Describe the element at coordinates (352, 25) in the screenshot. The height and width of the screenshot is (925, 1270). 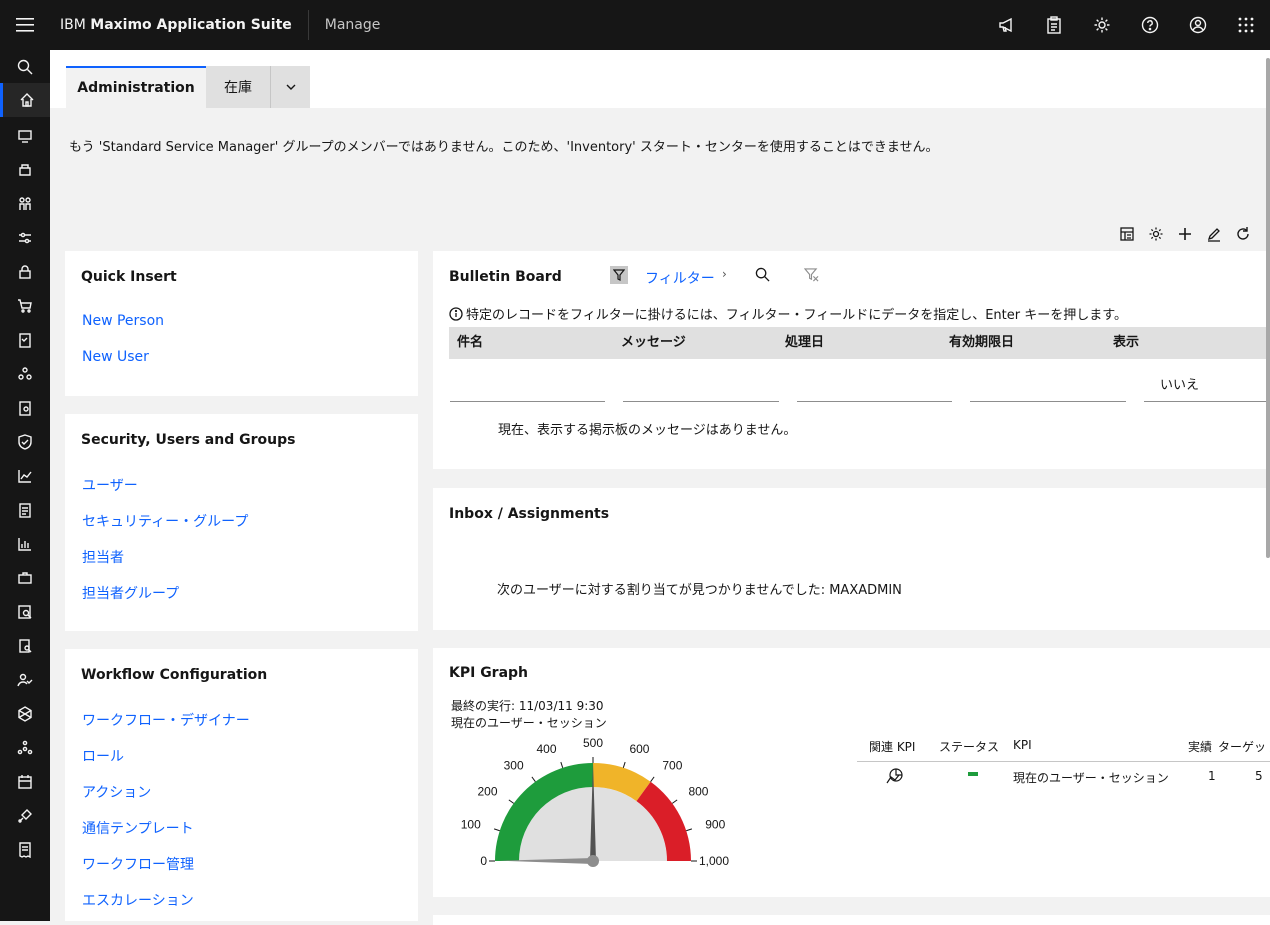
I see `module-name: Manage` at that location.